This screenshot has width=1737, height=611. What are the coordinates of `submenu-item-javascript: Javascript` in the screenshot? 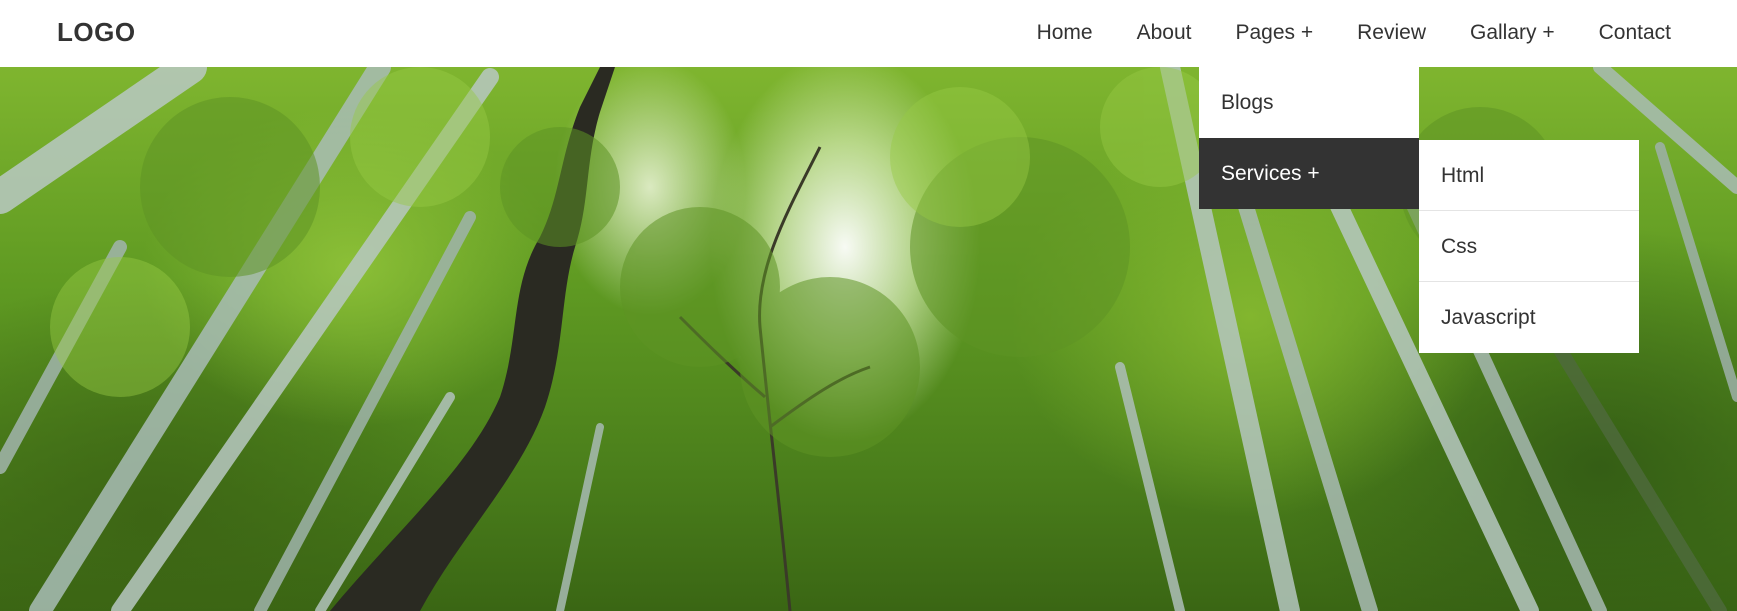 It's located at (1529, 317).